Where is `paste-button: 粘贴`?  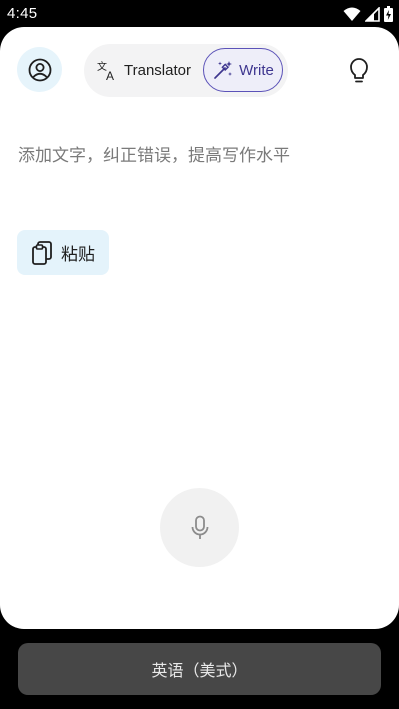 paste-button: 粘贴 is located at coordinates (63, 252).